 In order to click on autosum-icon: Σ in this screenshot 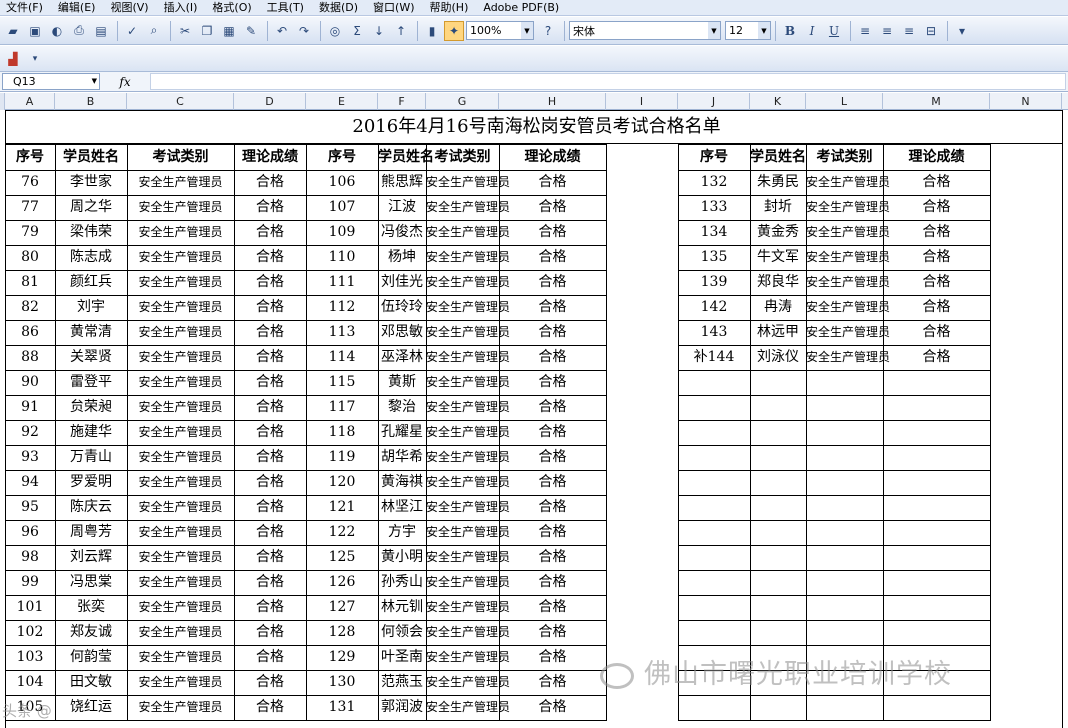, I will do `click(357, 31)`.